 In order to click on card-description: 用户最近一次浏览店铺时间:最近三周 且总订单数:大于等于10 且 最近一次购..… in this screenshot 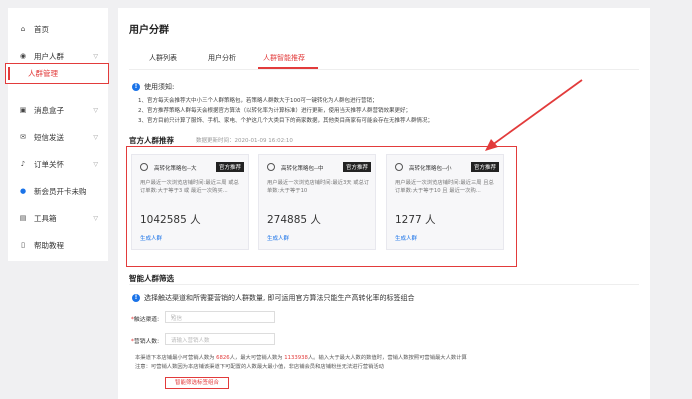, I will do `click(444, 187)`.